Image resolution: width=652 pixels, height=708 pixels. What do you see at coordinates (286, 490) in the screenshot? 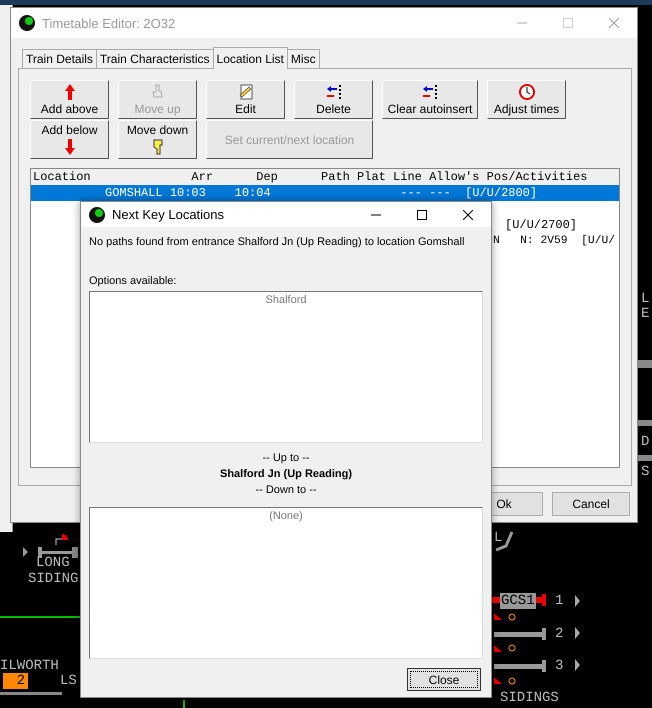
I see `down-to-label: -- Down to --` at bounding box center [286, 490].